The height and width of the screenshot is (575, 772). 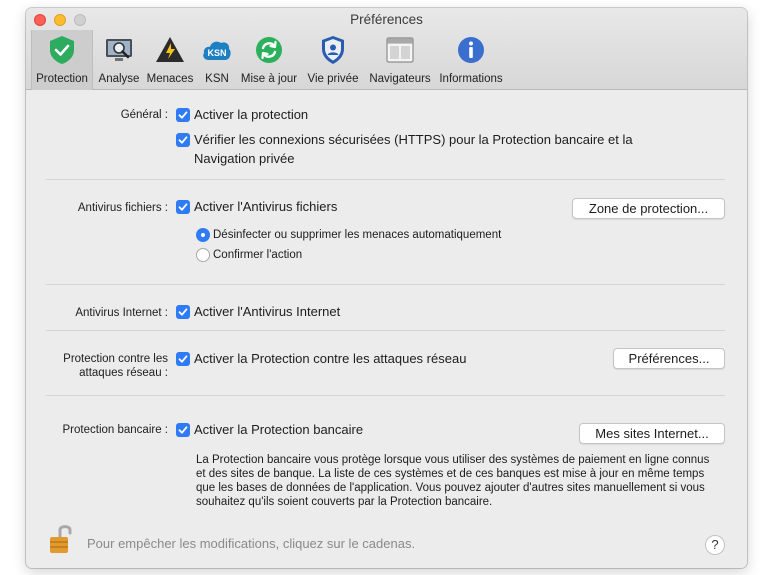 What do you see at coordinates (119, 50) in the screenshot?
I see `scan-monitor-icon` at bounding box center [119, 50].